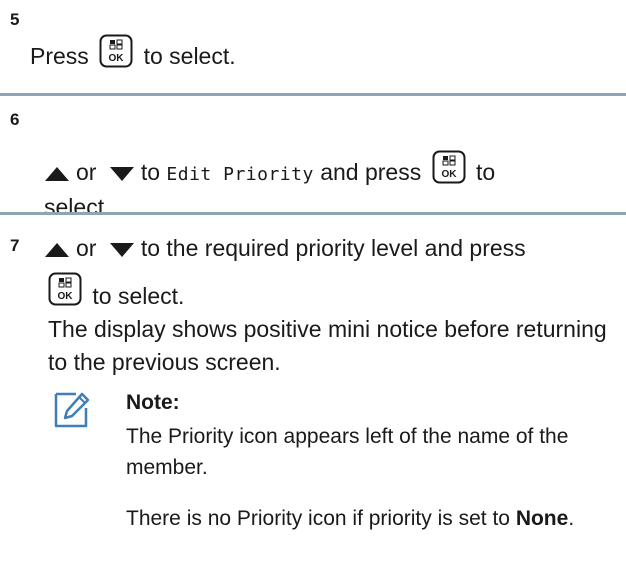 This screenshot has width=626, height=566. I want to click on note-heading: Note:, so click(153, 402).